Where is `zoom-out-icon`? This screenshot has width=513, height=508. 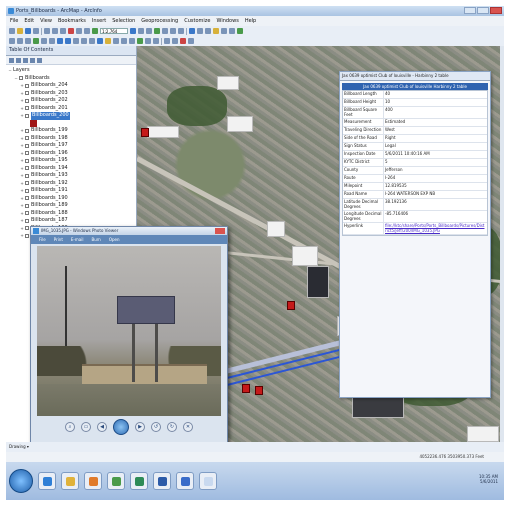
zoom-out-icon is located at coordinates (20, 41).